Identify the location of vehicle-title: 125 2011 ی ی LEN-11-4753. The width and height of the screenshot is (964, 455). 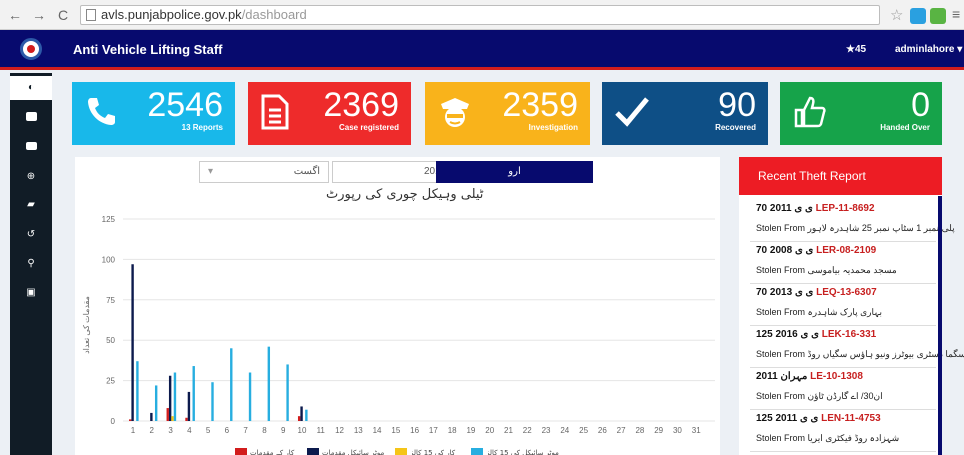
(818, 418).